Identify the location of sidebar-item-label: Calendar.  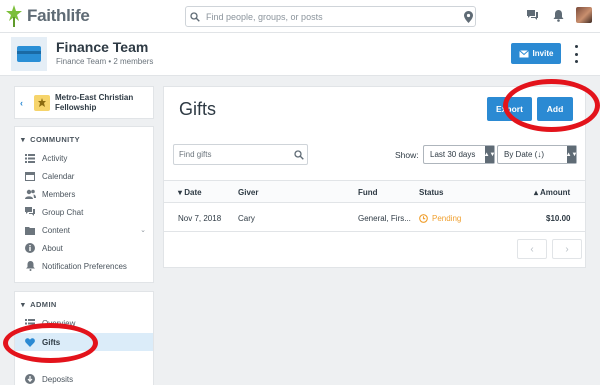
(58, 176).